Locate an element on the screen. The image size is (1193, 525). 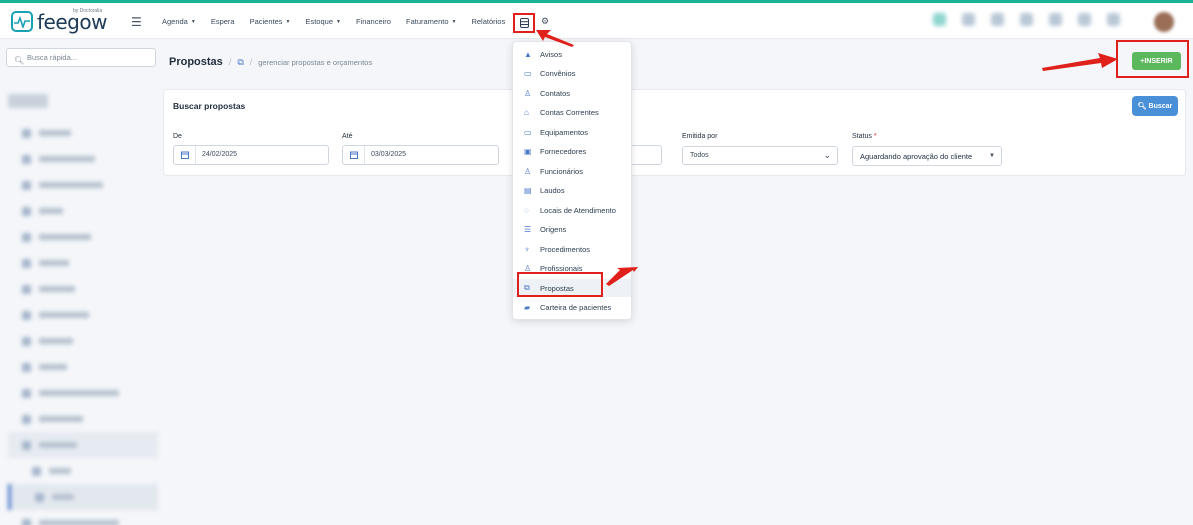
date-from-label: De is located at coordinates (177, 136).